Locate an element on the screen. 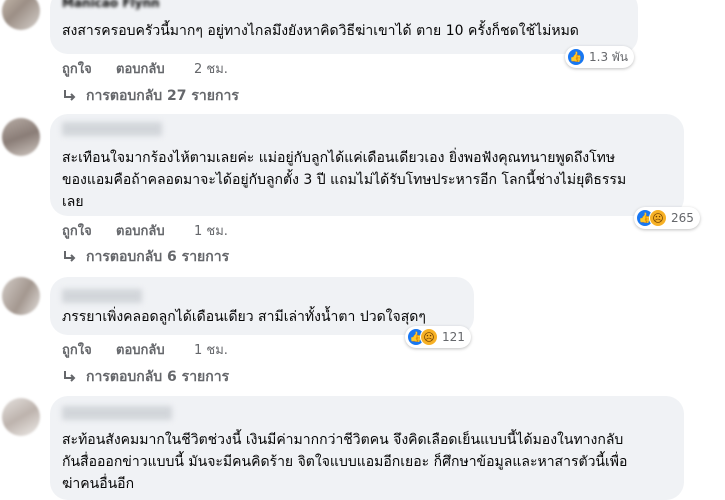 The width and height of the screenshot is (725, 500). comment-timestamp: 2 ชม. is located at coordinates (211, 68).